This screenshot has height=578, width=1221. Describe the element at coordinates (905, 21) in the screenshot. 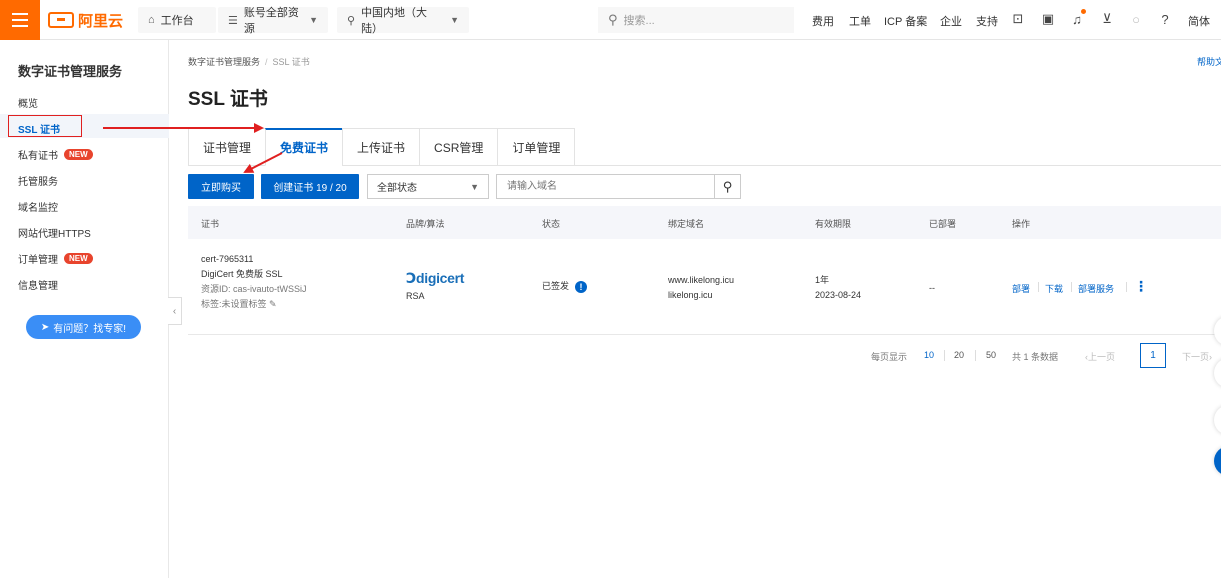

I see `top-link-icp: ICP 备案` at that location.